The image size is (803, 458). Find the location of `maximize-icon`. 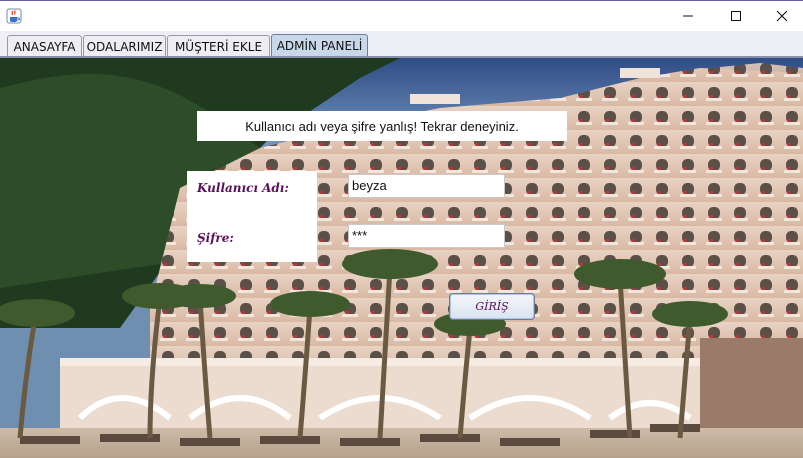

maximize-icon is located at coordinates (736, 16).